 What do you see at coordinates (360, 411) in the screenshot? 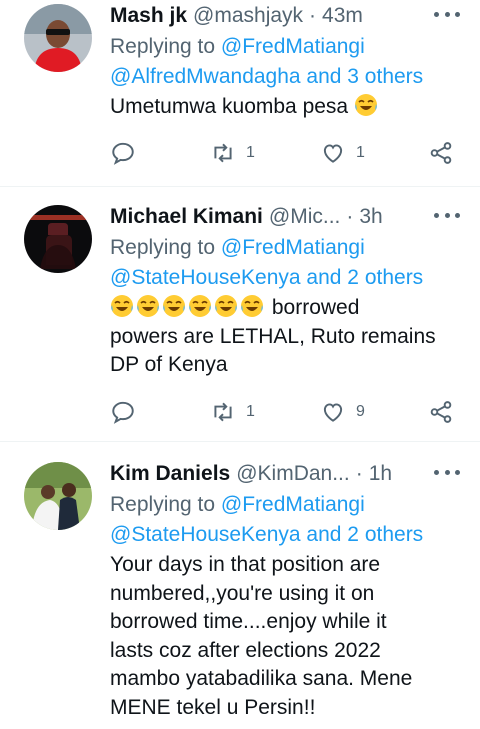
I see `like-count: 9` at bounding box center [360, 411].